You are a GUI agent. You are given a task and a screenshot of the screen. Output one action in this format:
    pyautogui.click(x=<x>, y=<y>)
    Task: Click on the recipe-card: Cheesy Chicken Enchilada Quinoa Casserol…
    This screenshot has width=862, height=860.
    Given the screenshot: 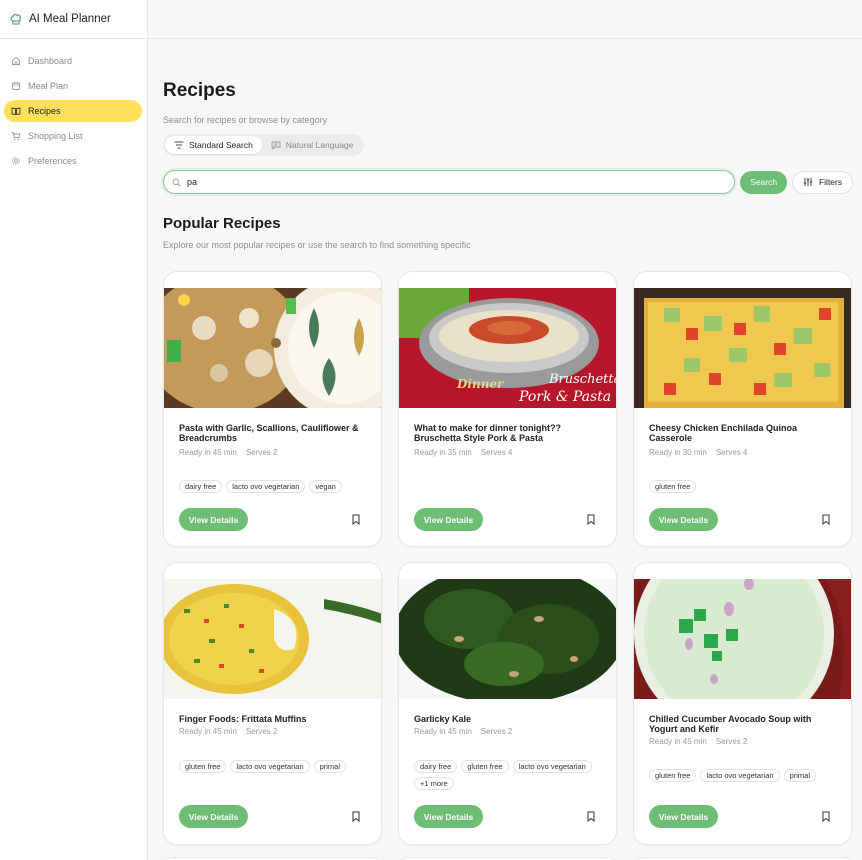 What is the action you would take?
    pyautogui.click(x=742, y=409)
    